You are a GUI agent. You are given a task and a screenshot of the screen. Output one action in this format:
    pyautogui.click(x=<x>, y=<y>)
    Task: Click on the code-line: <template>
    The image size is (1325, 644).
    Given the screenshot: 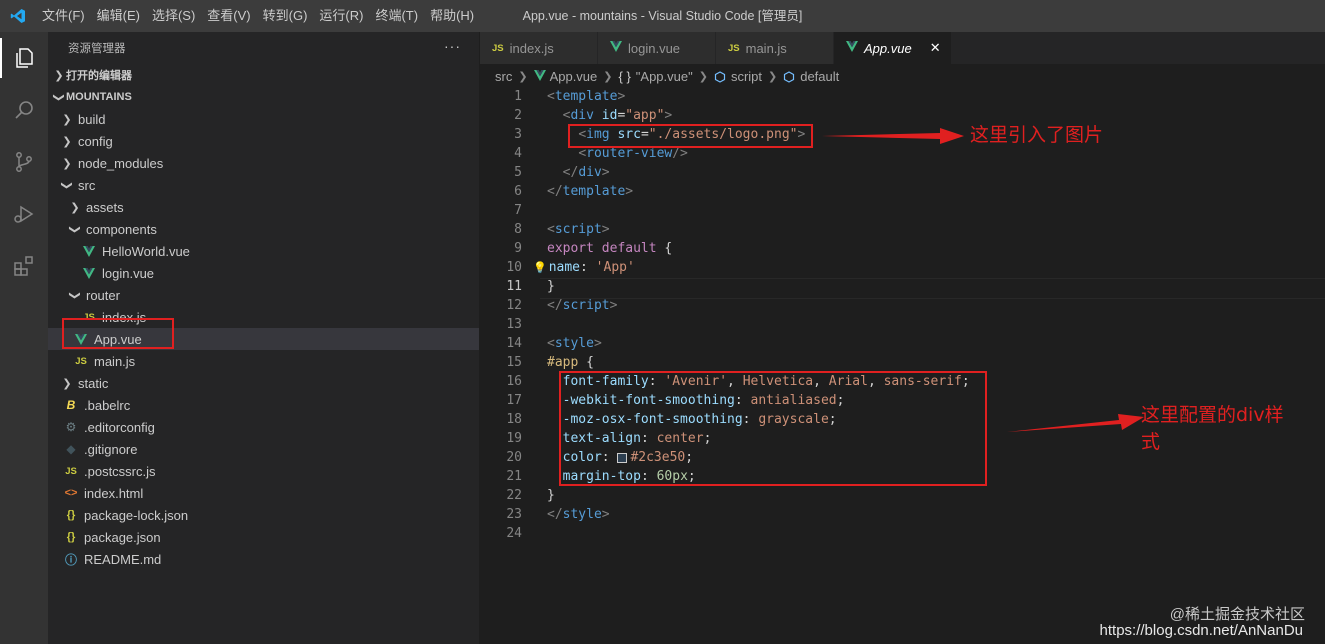 What is the action you would take?
    pyautogui.click(x=586, y=96)
    